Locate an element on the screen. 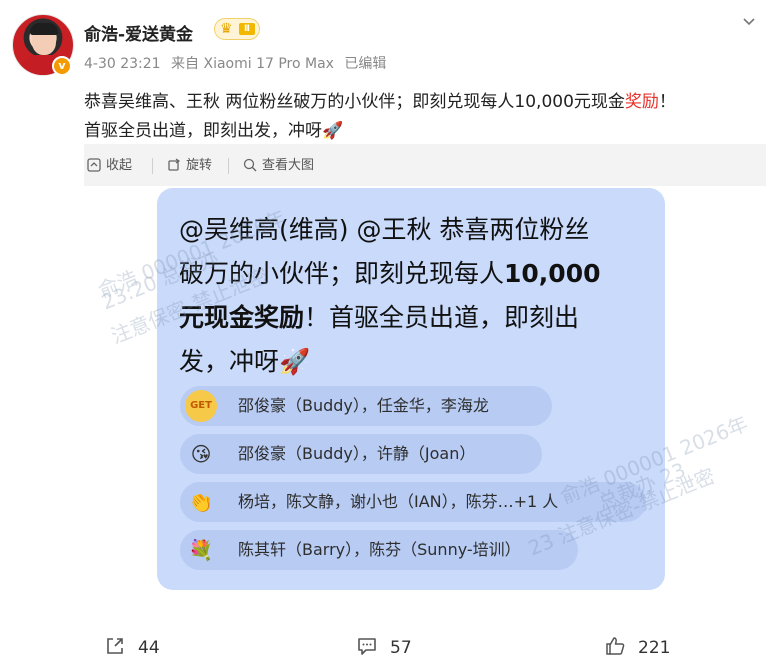  chat-line: 元现金奖励！首驱全员出道，即刻出 is located at coordinates (379, 317).